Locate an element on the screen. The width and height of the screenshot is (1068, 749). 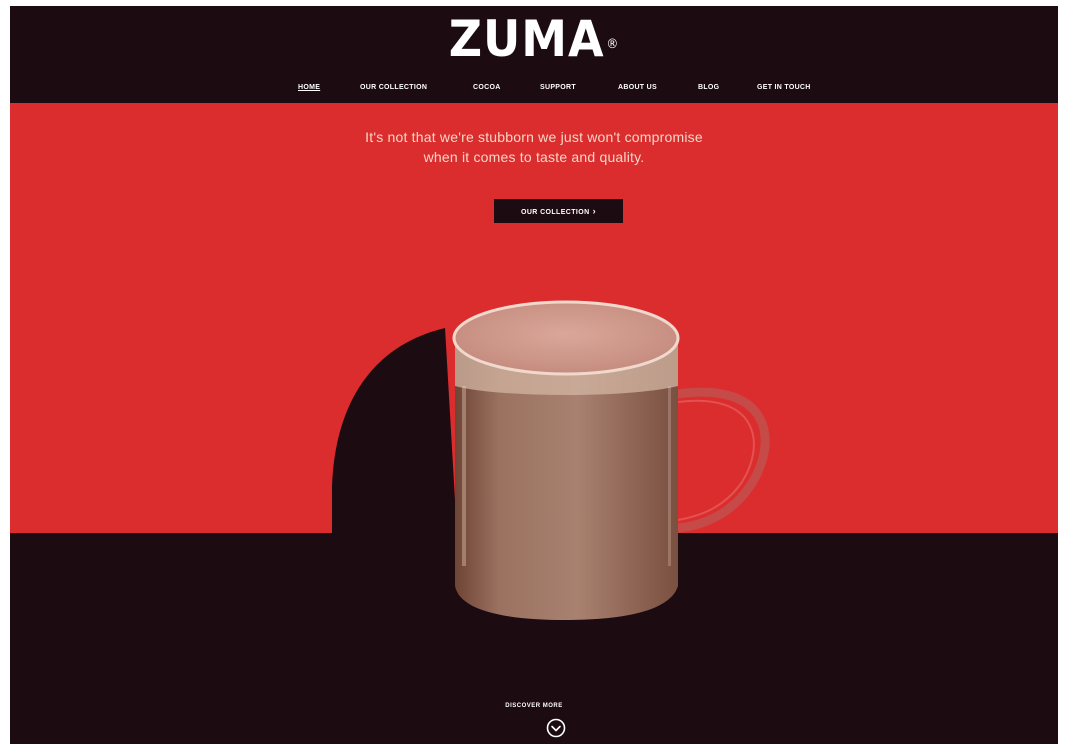
nav-cocoa: COCOA is located at coordinates (487, 88).